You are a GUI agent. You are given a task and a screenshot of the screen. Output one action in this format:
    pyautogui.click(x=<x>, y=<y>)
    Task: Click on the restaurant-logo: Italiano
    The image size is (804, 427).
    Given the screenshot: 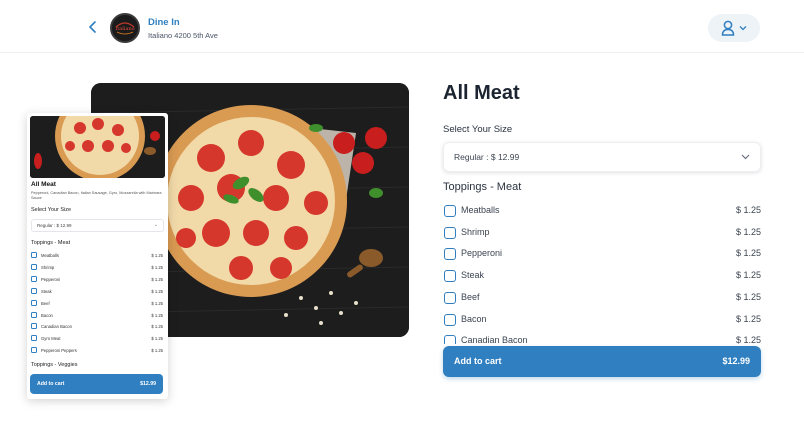 What is the action you would take?
    pyautogui.click(x=125, y=28)
    